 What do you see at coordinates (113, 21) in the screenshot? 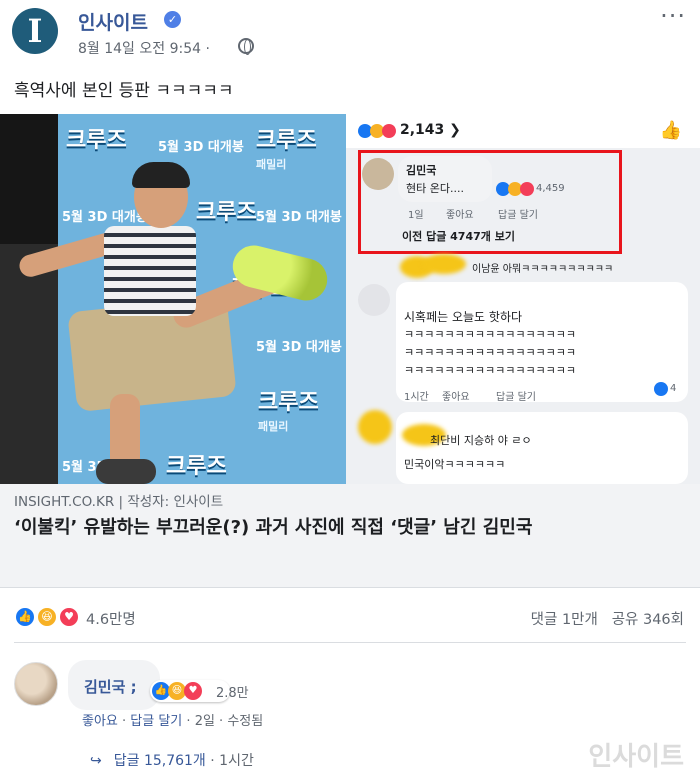
I see `page-name-link: 인사이트` at bounding box center [113, 21].